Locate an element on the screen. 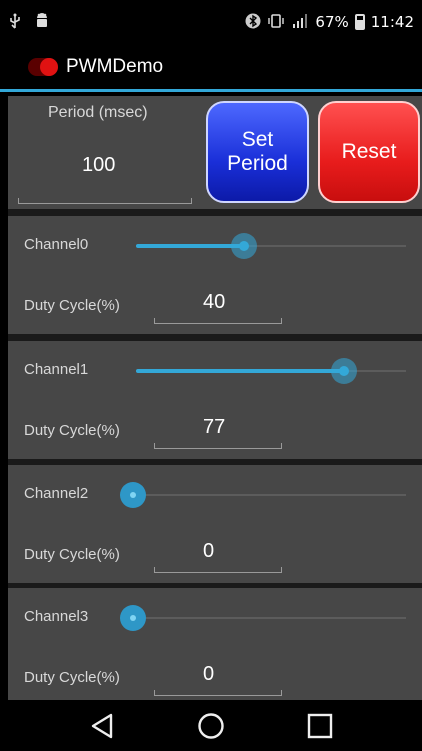  status-bar: 67% 11:42 is located at coordinates (211, 22).